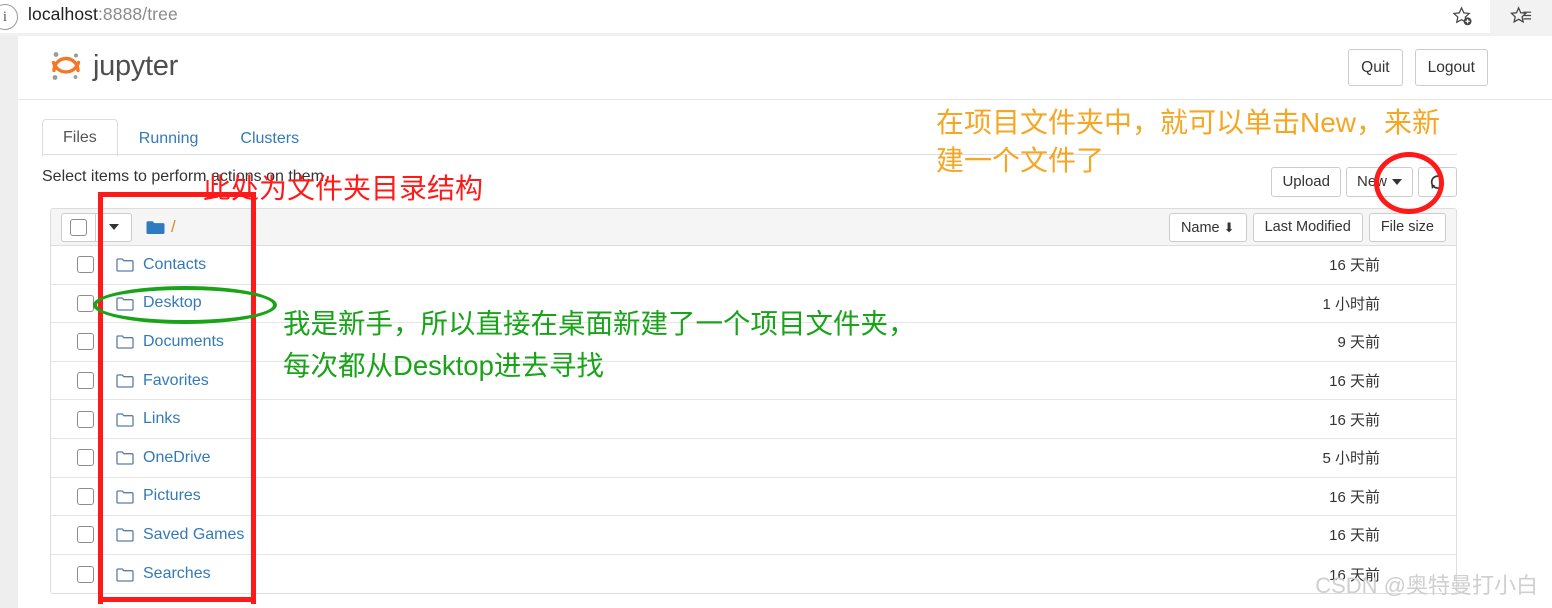 The width and height of the screenshot is (1552, 608). I want to click on url-host: localhost, so click(63, 14).